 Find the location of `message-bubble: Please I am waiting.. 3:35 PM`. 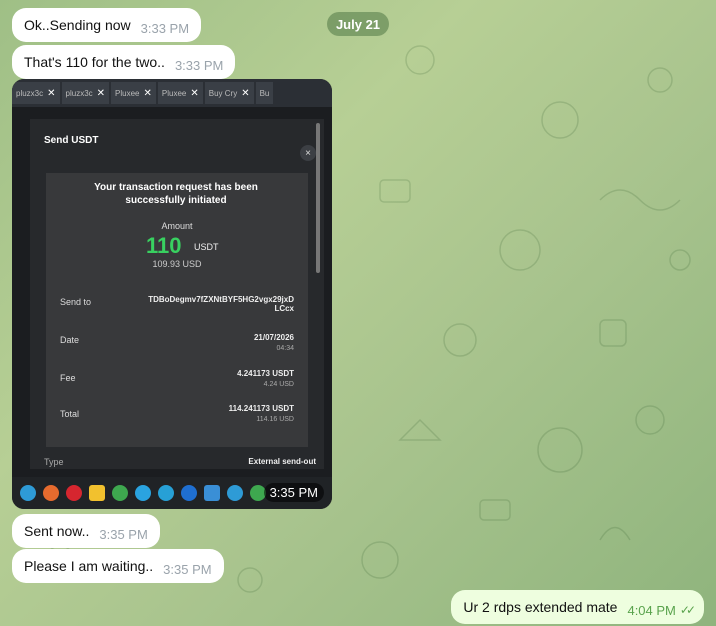

message-bubble: Please I am waiting.. 3:35 PM is located at coordinates (118, 566).